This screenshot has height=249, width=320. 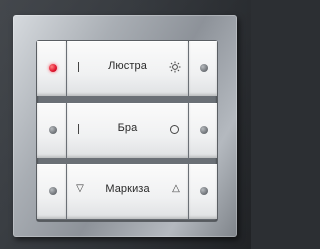 I want to click on circle-icon, so click(x=174, y=129).